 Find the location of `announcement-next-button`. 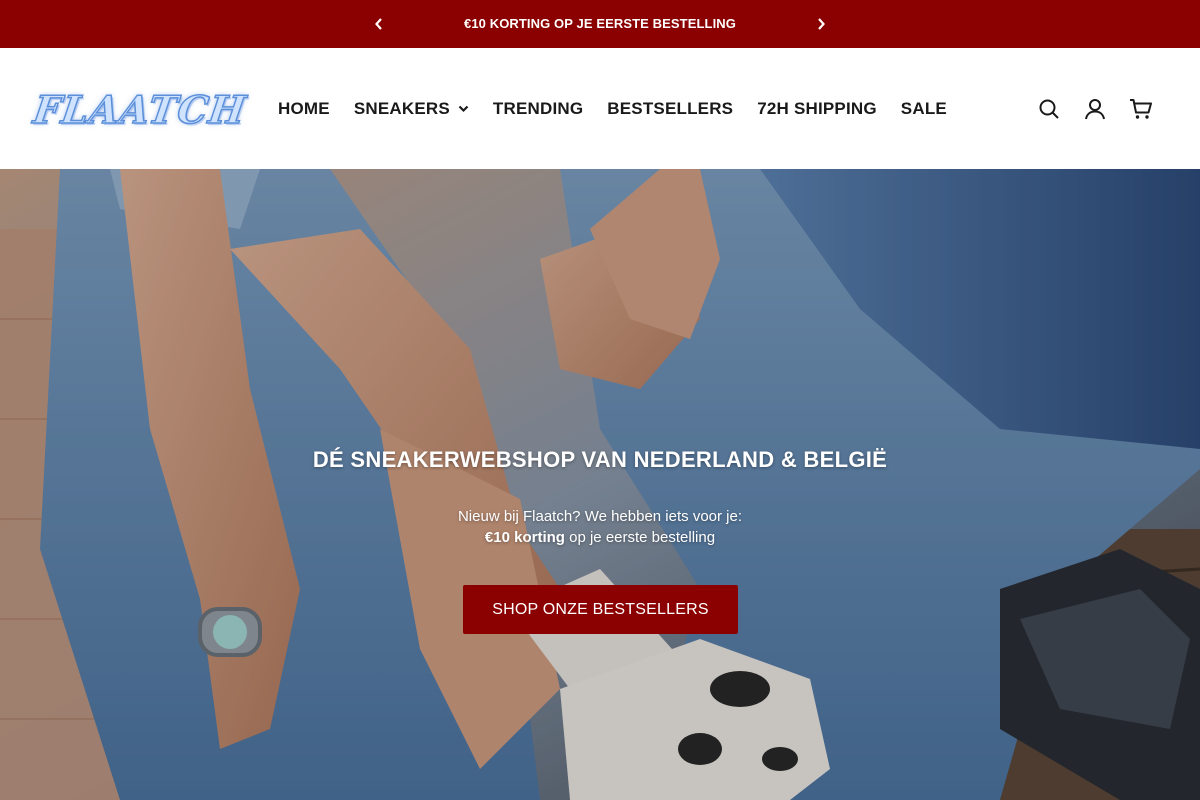

announcement-next-button is located at coordinates (821, 24).